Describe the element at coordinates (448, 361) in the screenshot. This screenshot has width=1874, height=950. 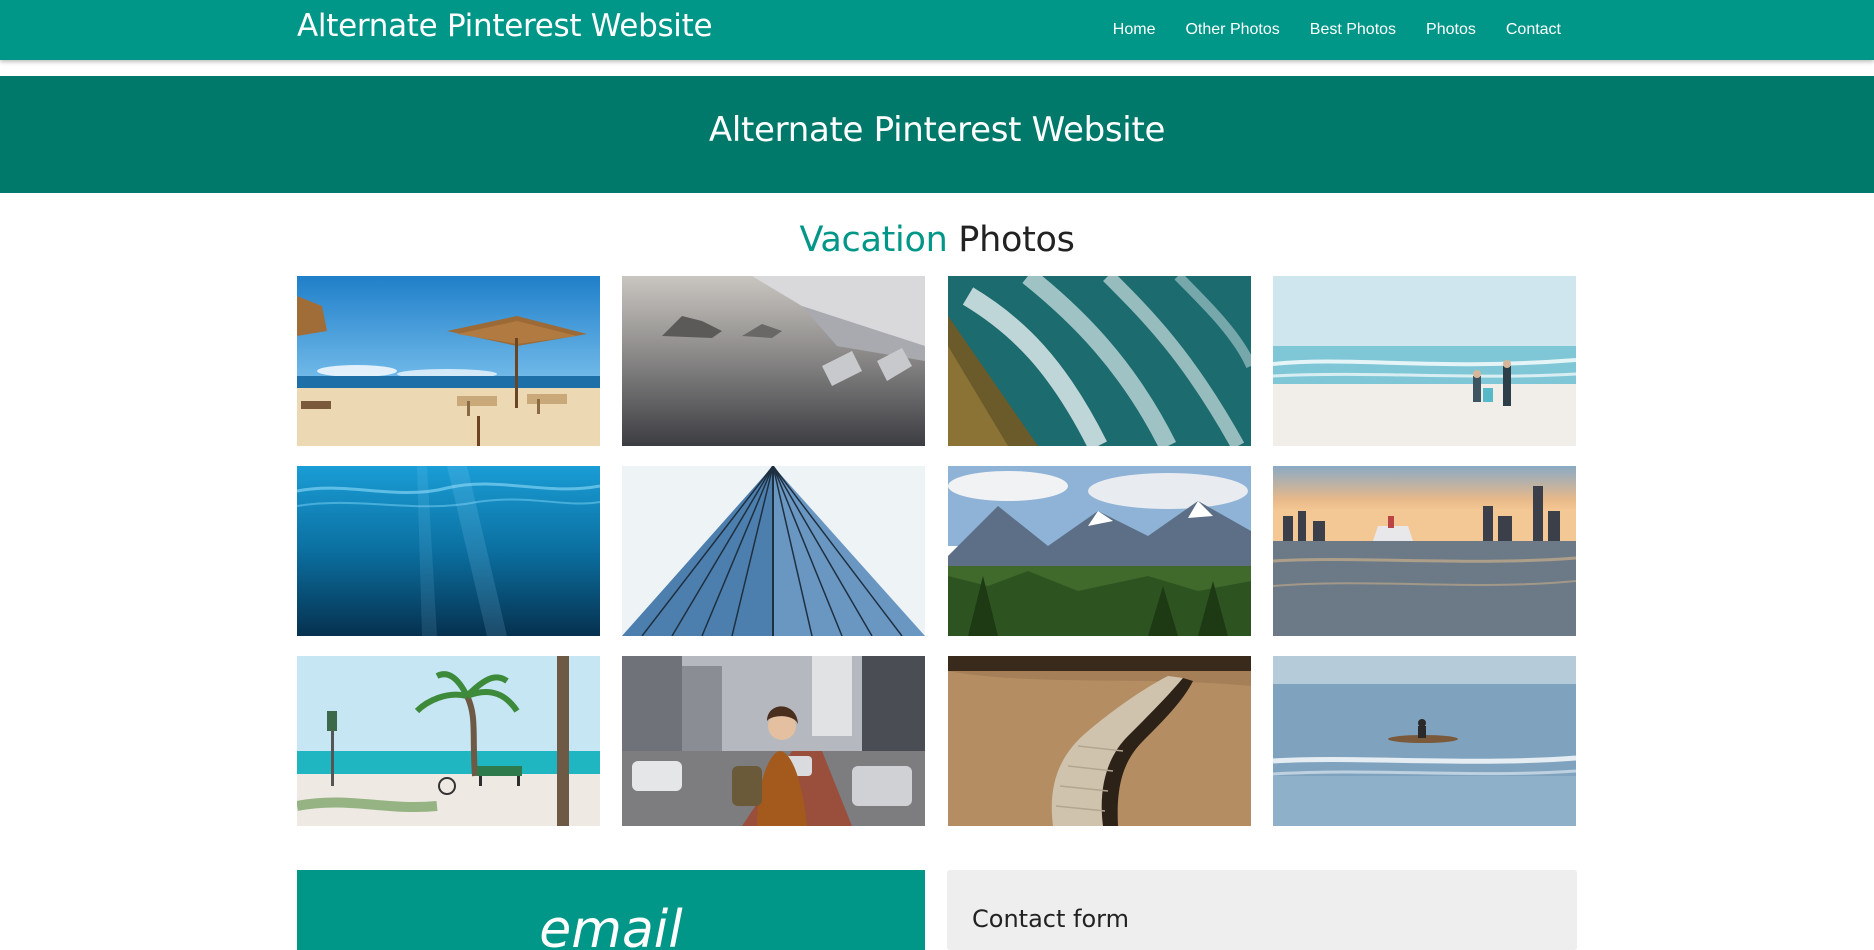
I see `photo-beach-umbrellas` at that location.